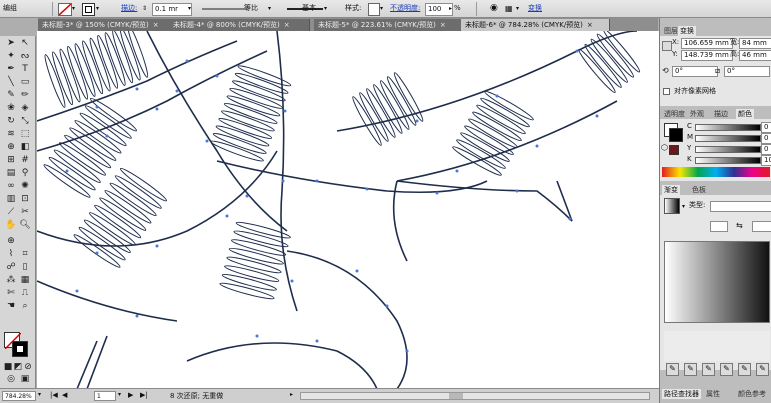 This screenshot has width=771, height=403. What do you see at coordinates (716, 172) in the screenshot?
I see `color-spectrum` at bounding box center [716, 172].